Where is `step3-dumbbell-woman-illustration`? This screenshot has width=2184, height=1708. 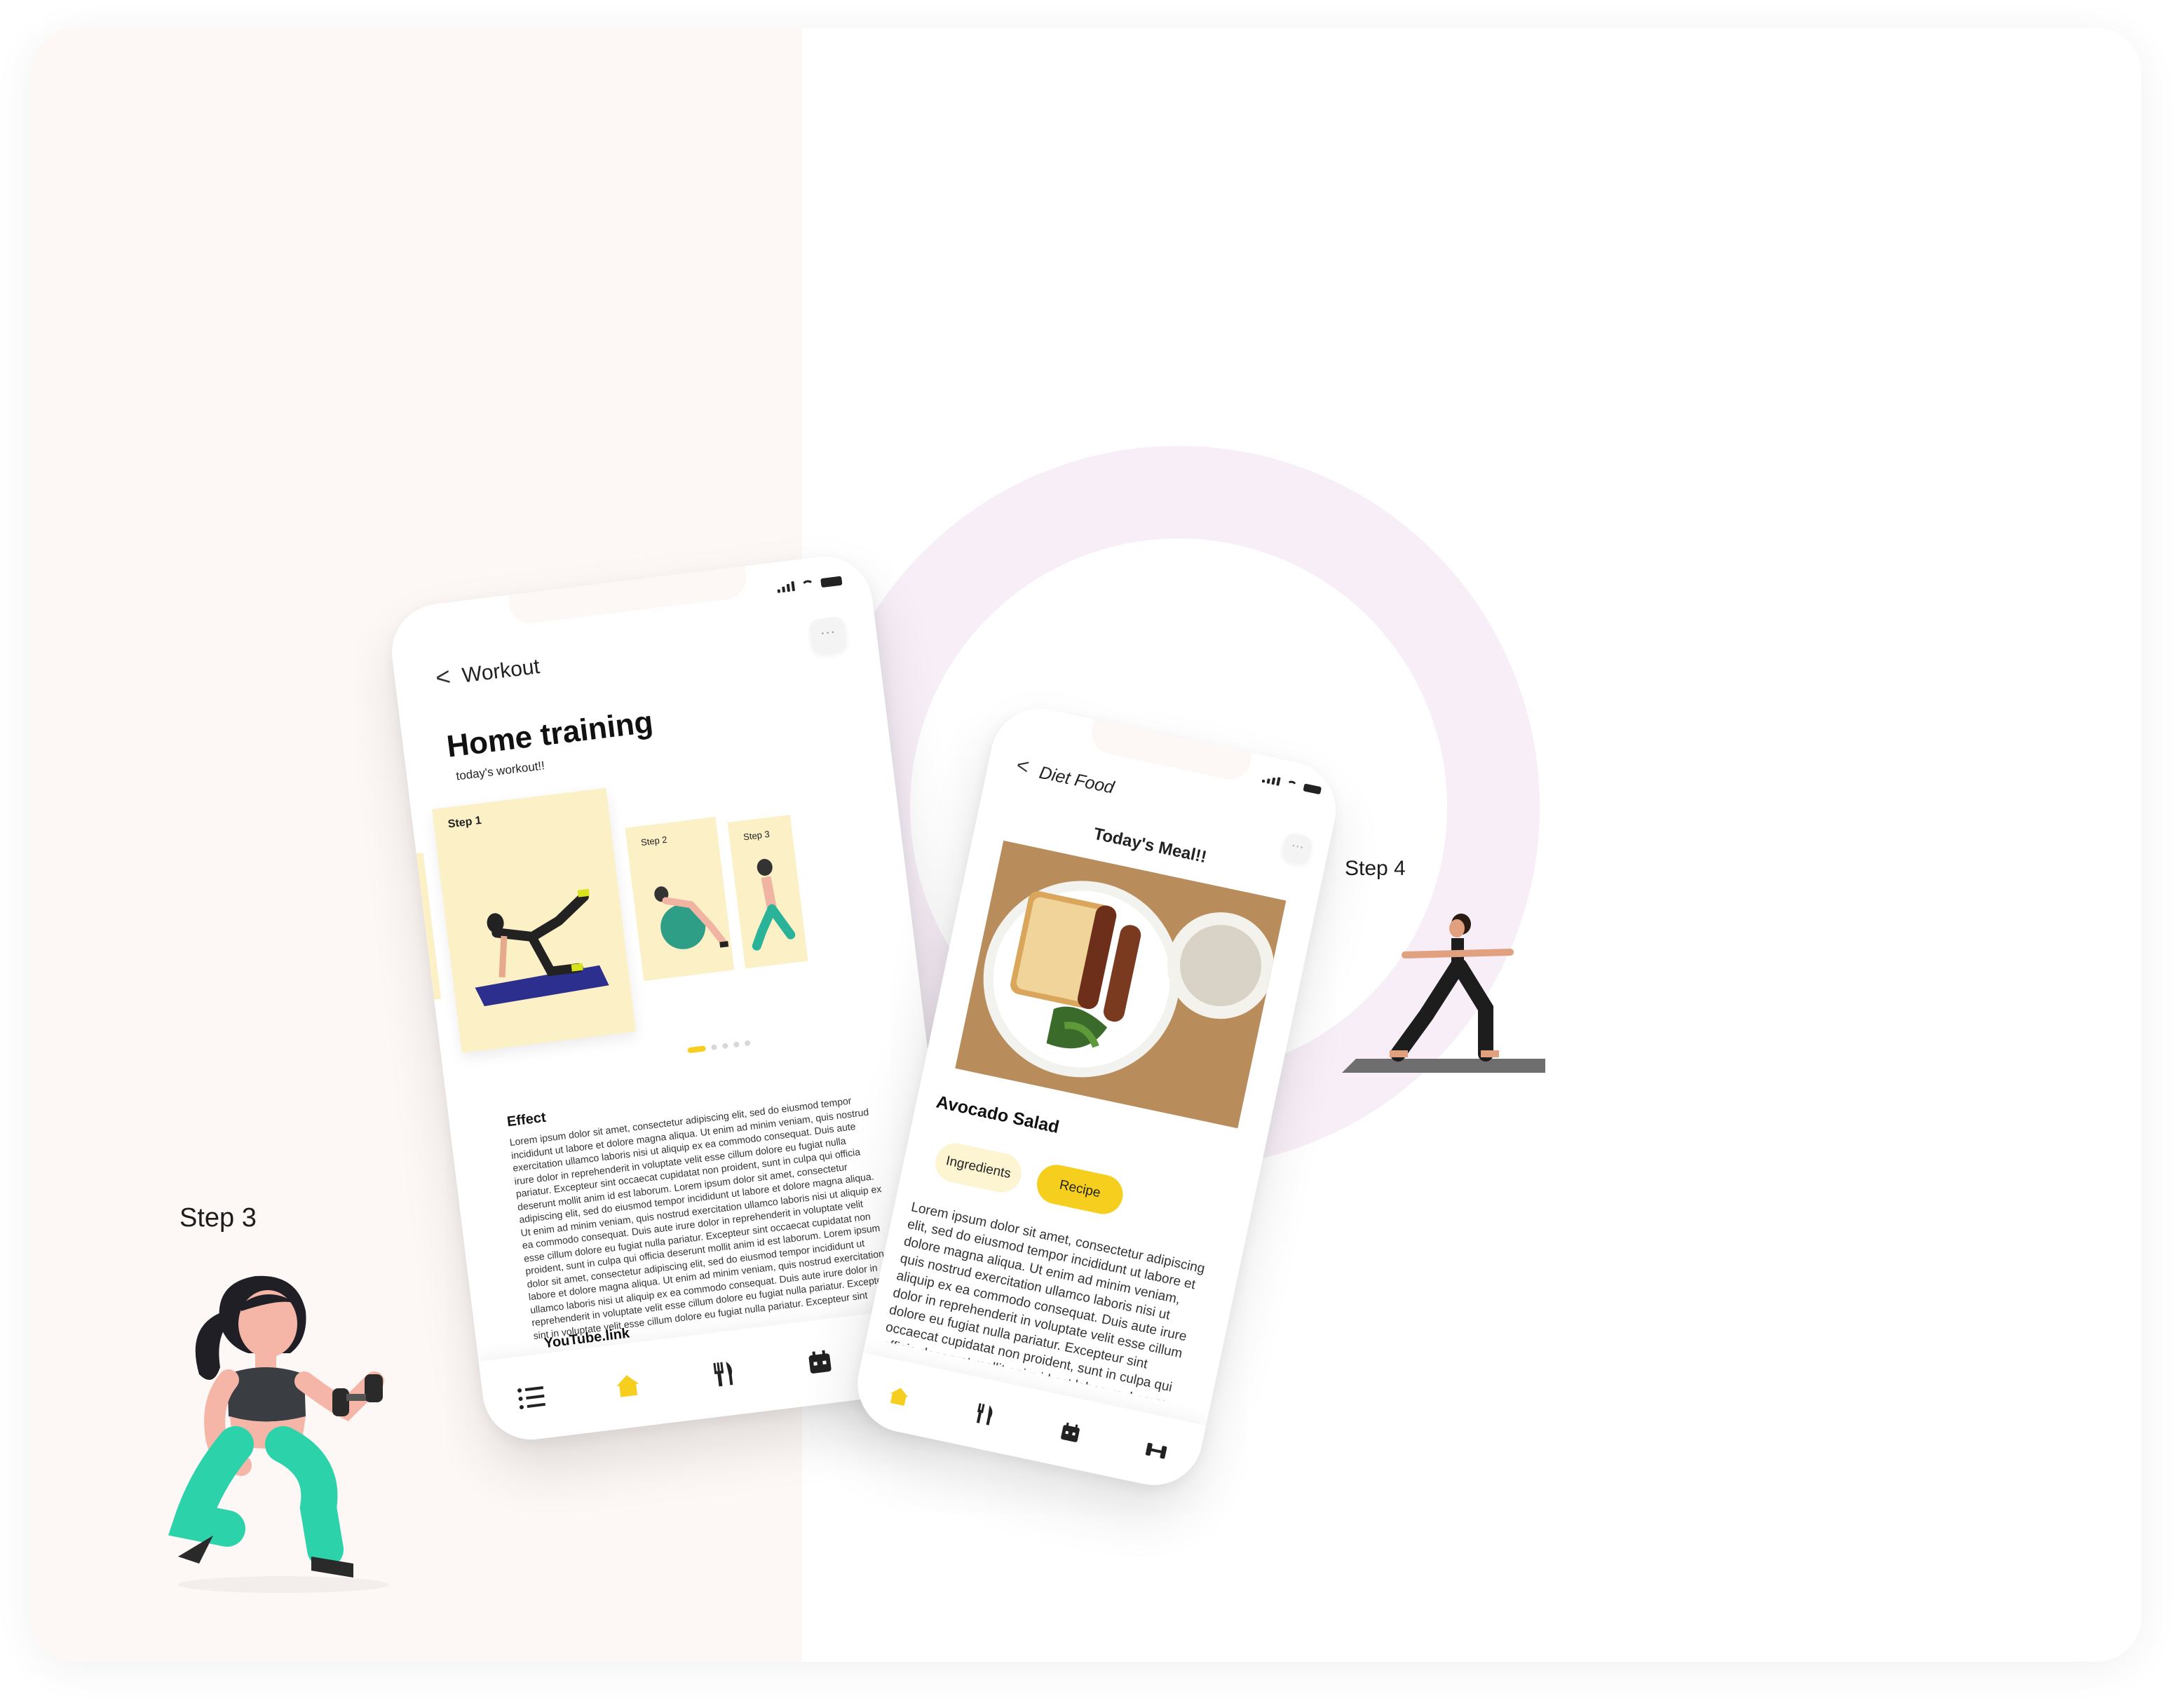
step3-dumbbell-woman-illustration is located at coordinates (278, 1434).